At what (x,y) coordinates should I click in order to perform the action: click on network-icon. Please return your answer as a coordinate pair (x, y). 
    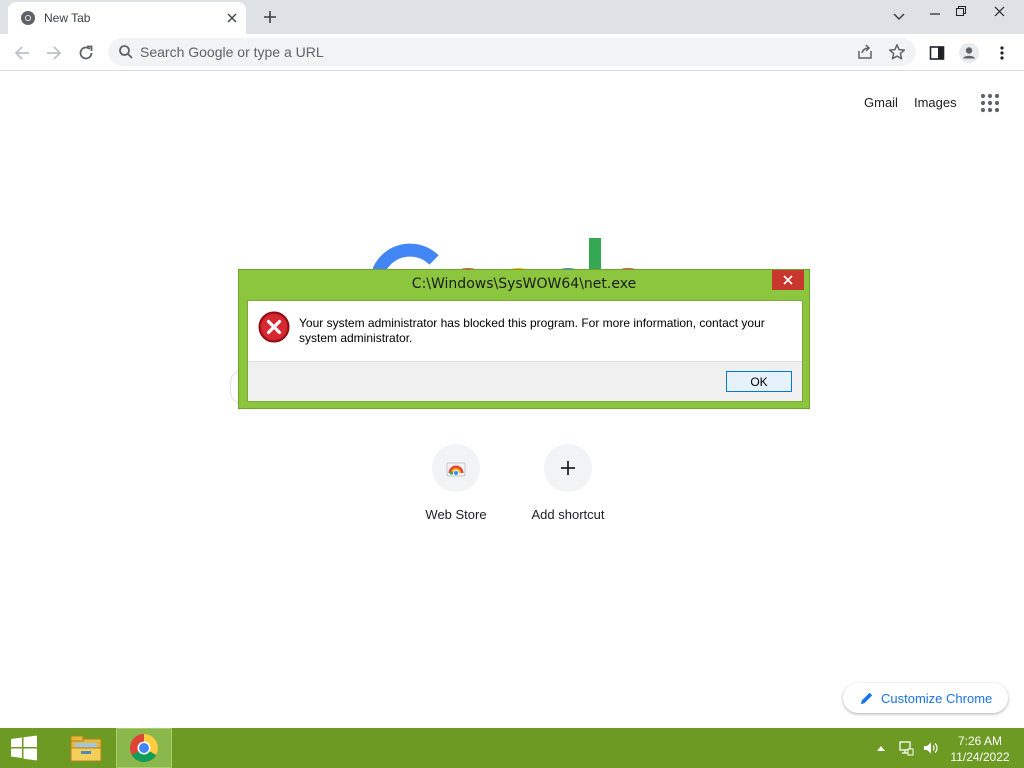
    Looking at the image, I should click on (906, 748).